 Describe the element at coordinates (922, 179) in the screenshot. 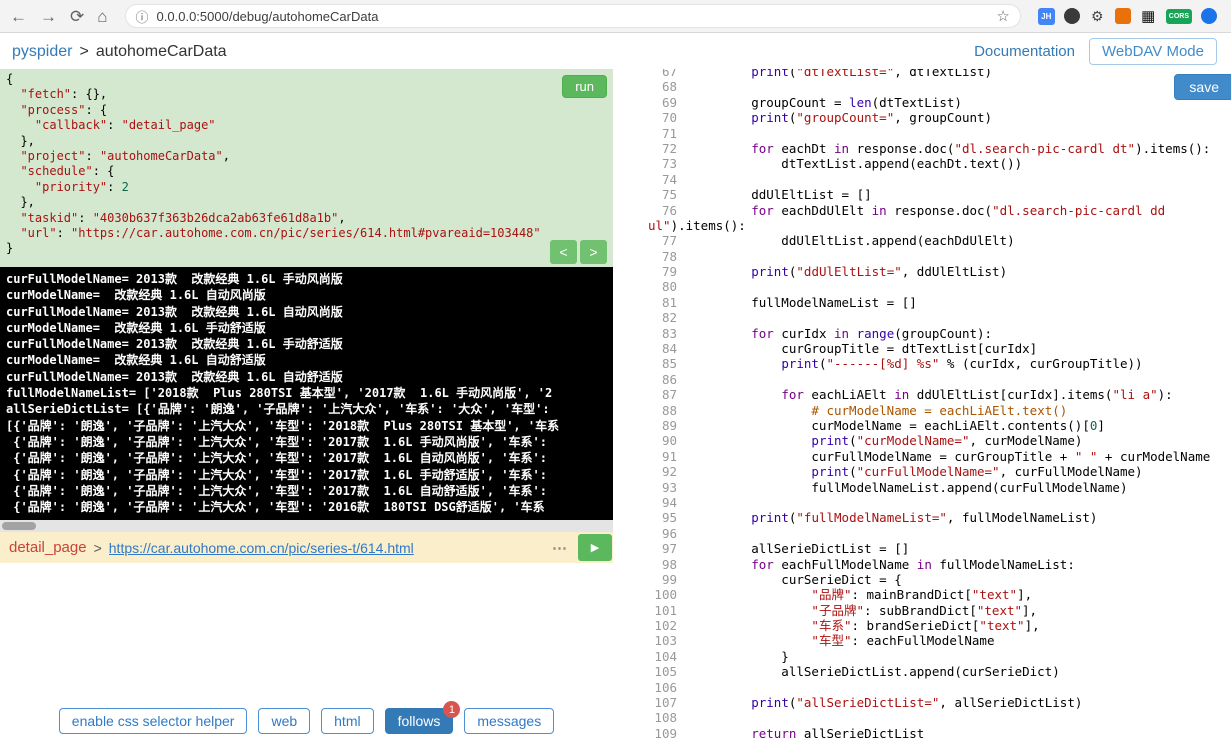

I see `code-line: 74` at that location.